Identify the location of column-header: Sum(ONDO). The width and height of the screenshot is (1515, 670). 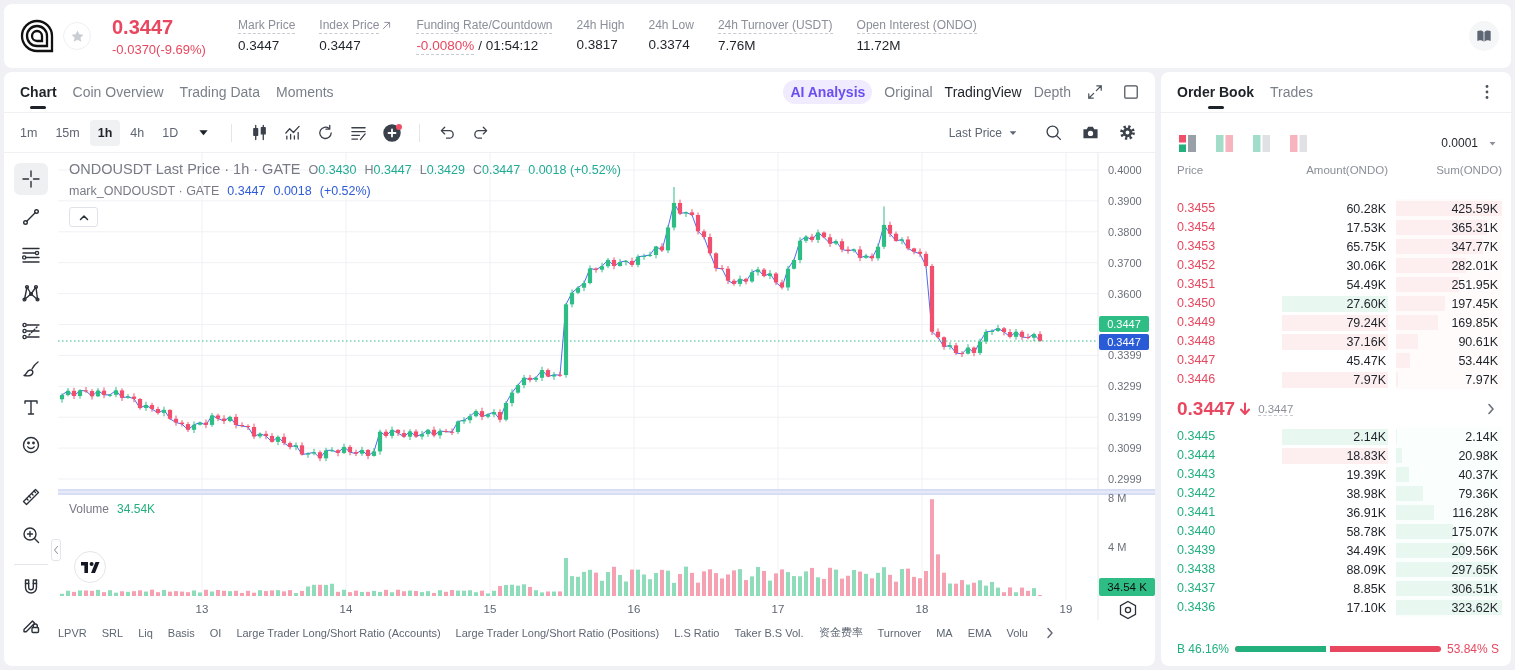
(1469, 170).